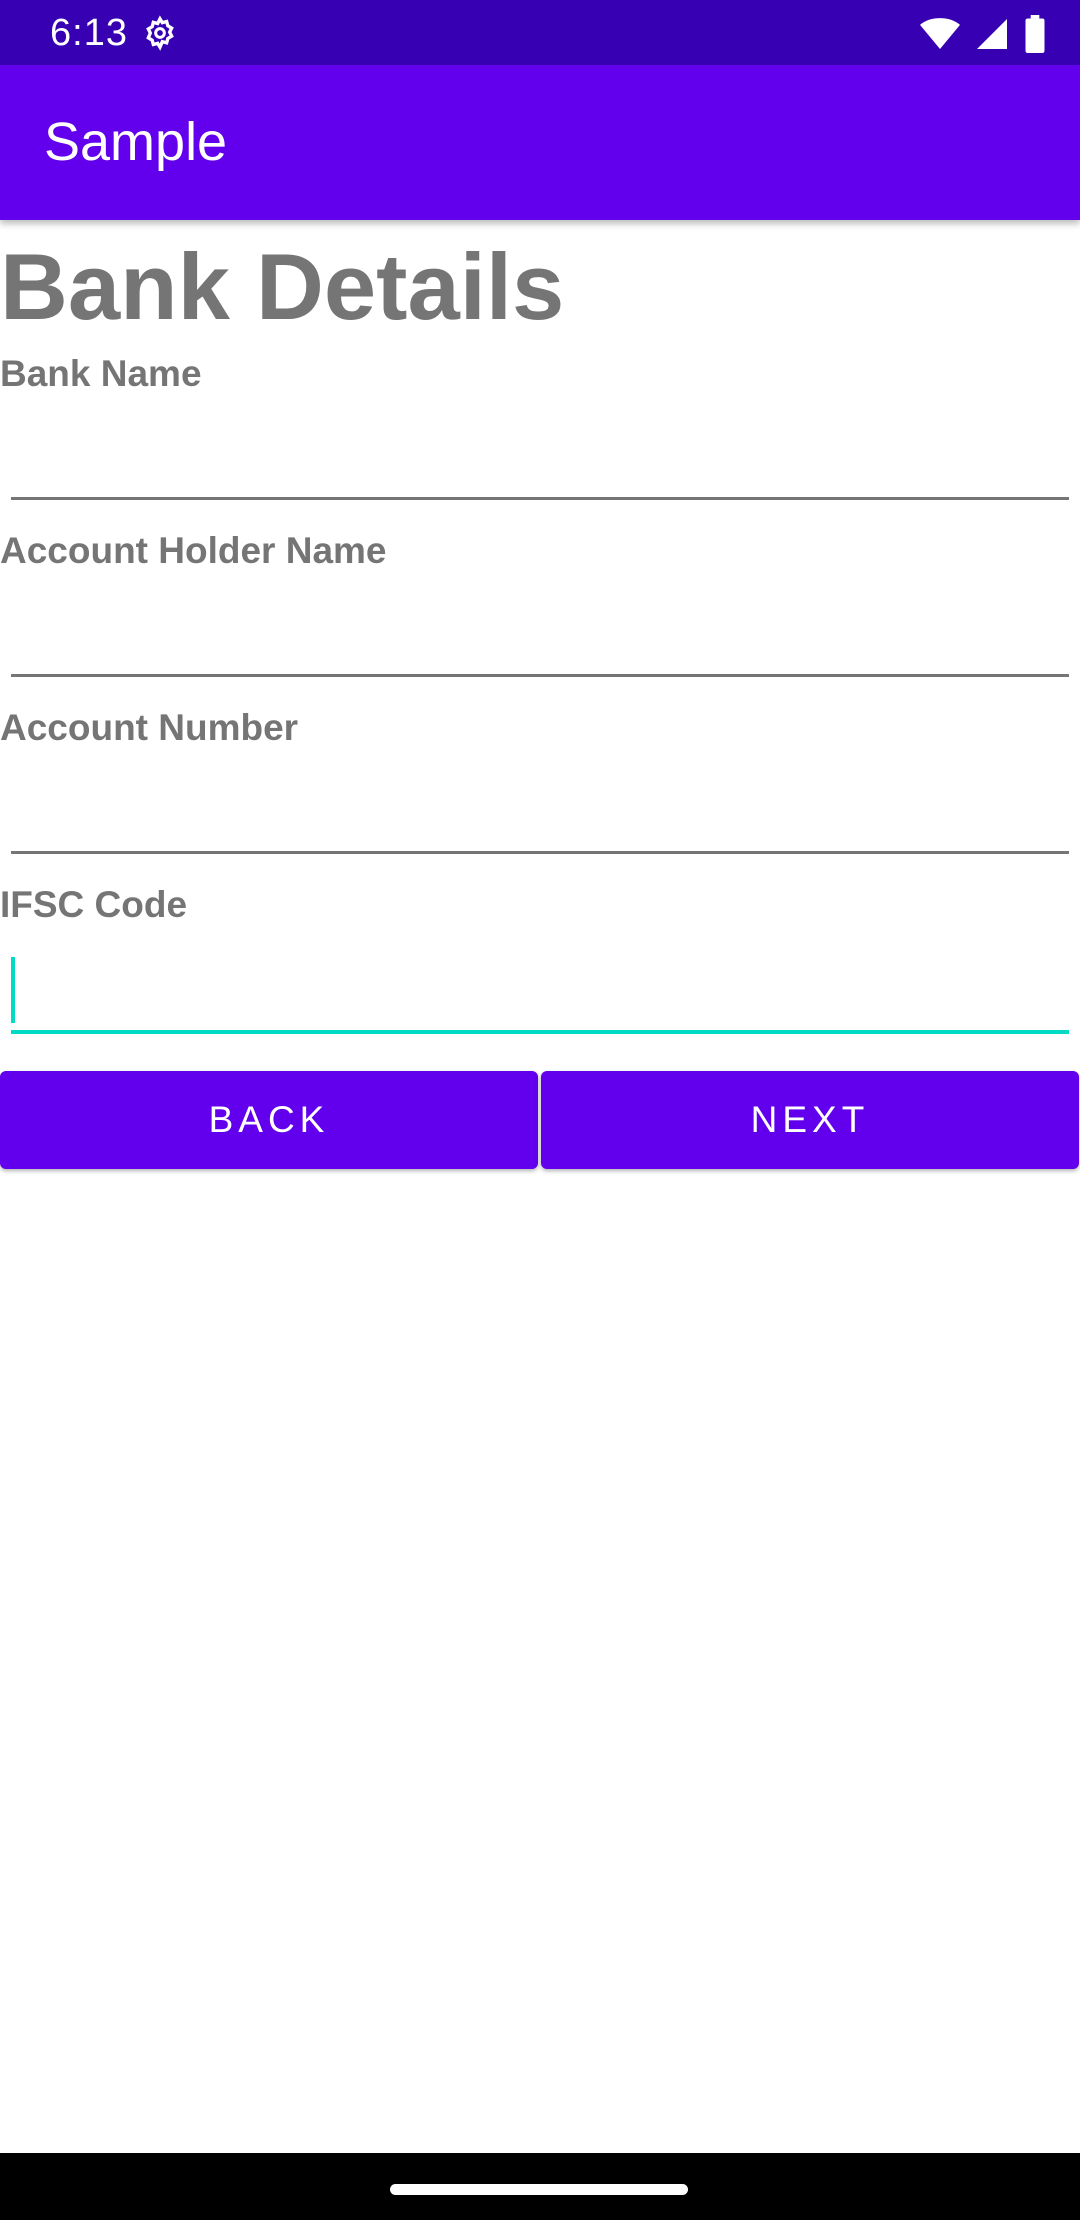 The height and width of the screenshot is (2220, 1080). What do you see at coordinates (94, 904) in the screenshot?
I see `ifsc-code-label: IFSC Code` at bounding box center [94, 904].